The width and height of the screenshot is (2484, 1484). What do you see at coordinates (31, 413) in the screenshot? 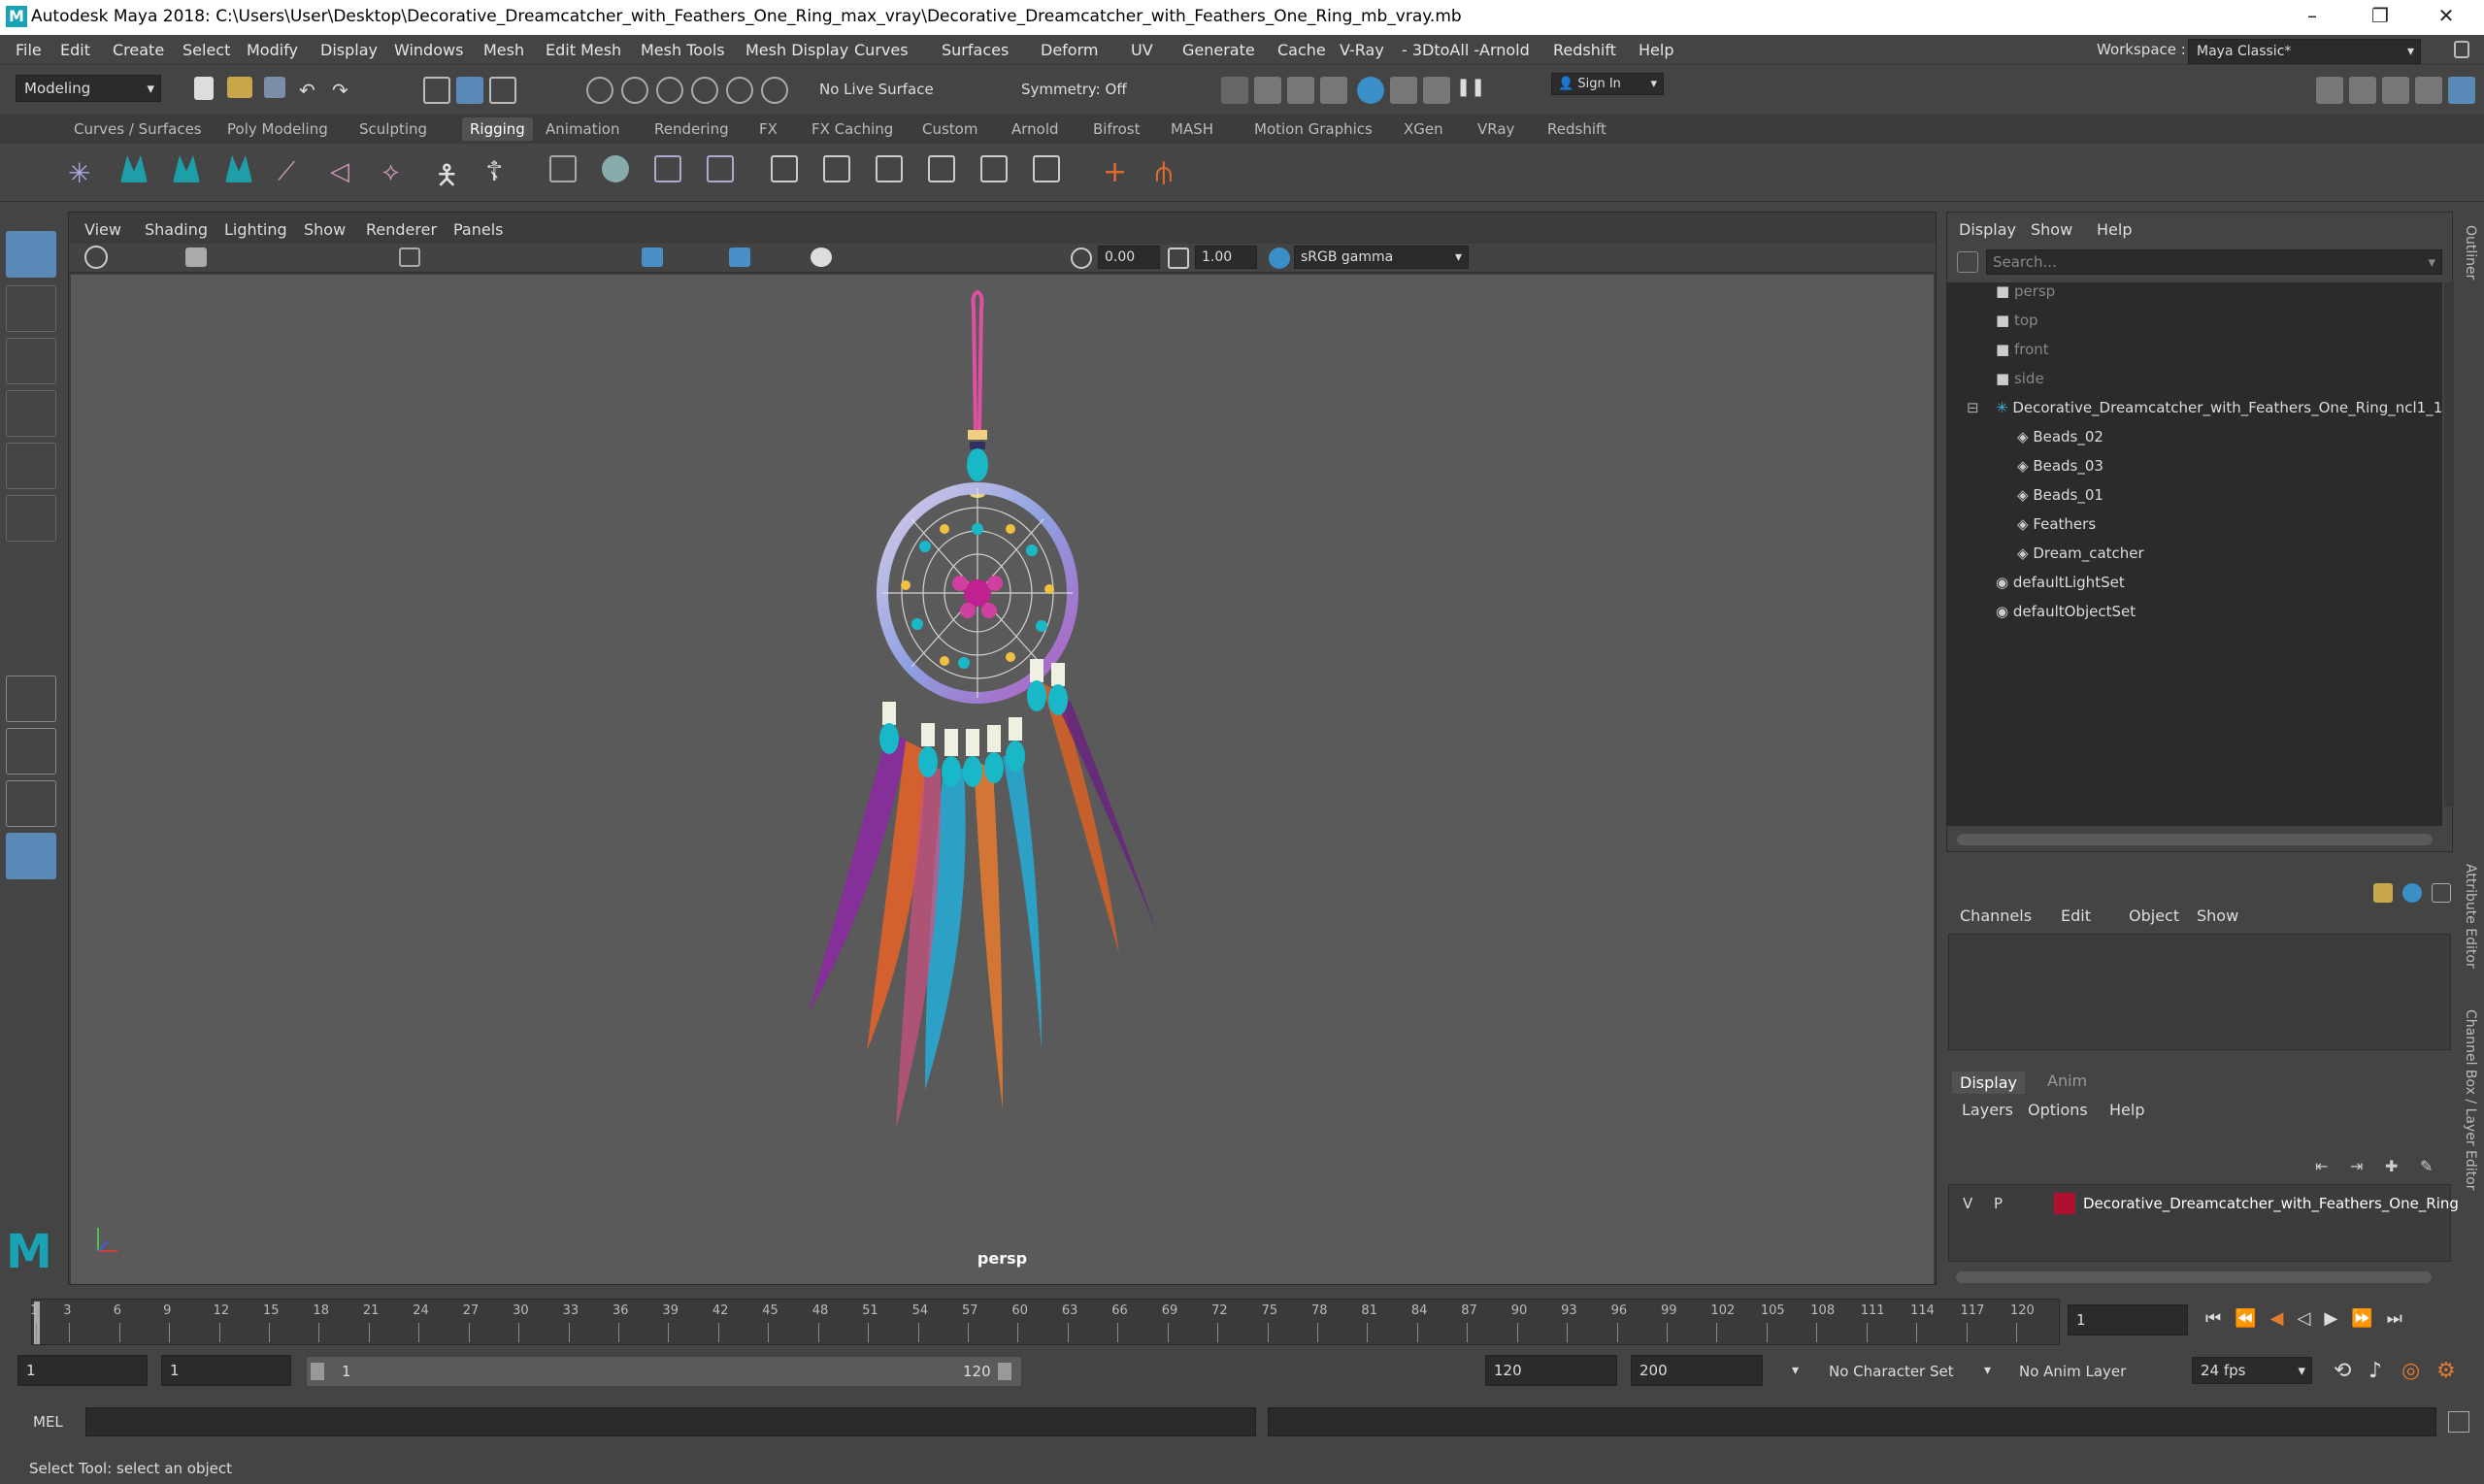
I see `move-tool-icon` at bounding box center [31, 413].